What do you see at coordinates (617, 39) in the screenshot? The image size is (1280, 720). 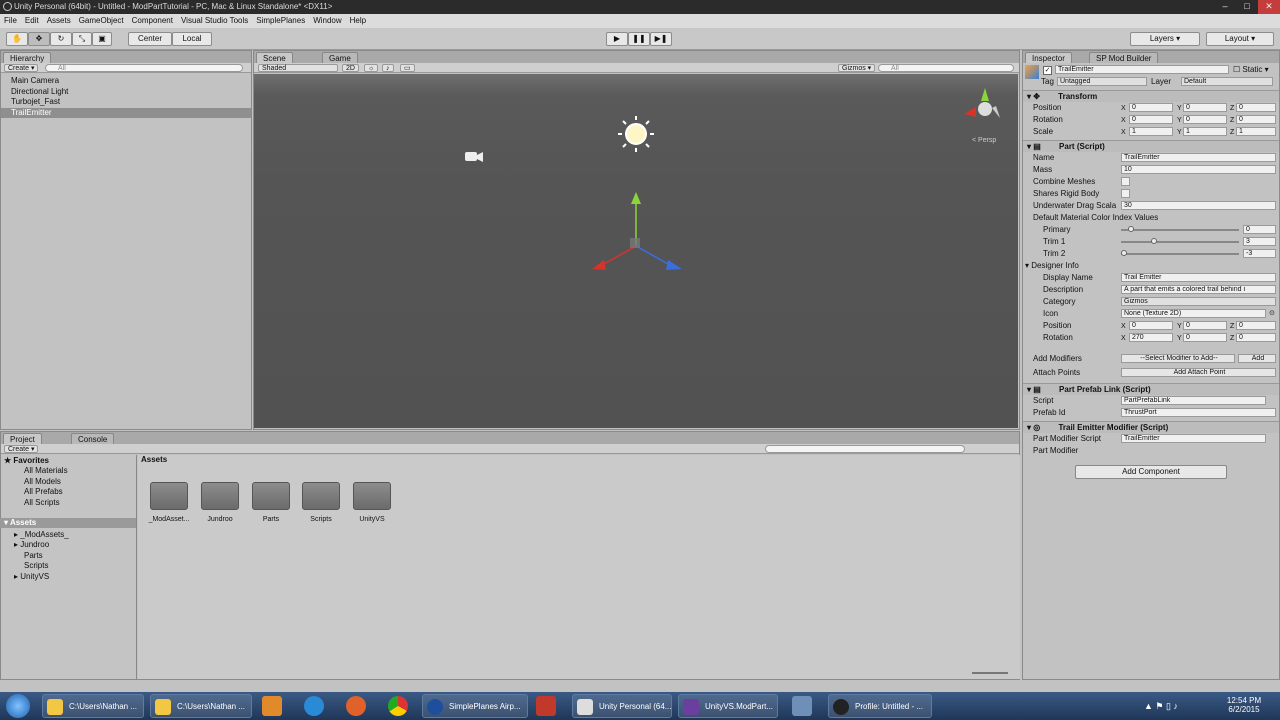 I see `play-button: ▶` at bounding box center [617, 39].